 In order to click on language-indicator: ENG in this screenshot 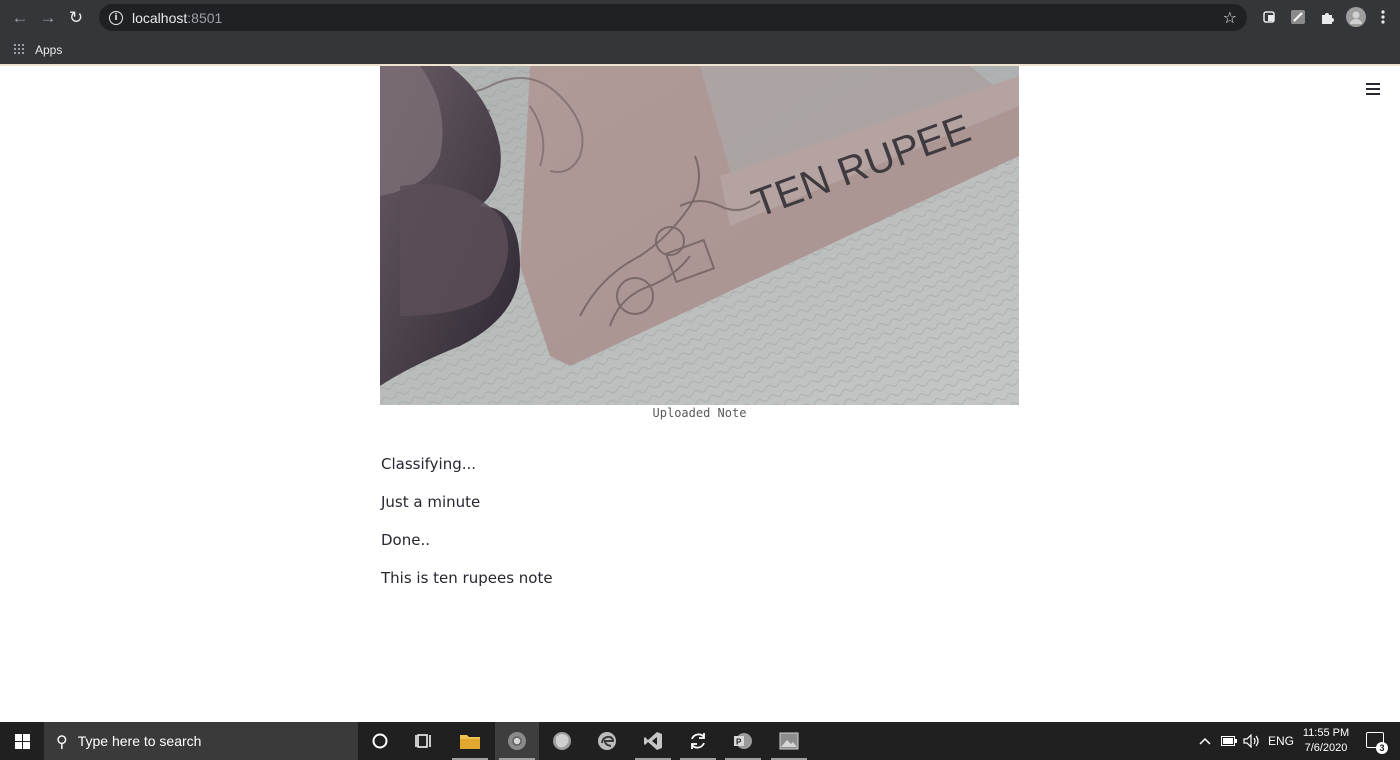, I will do `click(1281, 741)`.